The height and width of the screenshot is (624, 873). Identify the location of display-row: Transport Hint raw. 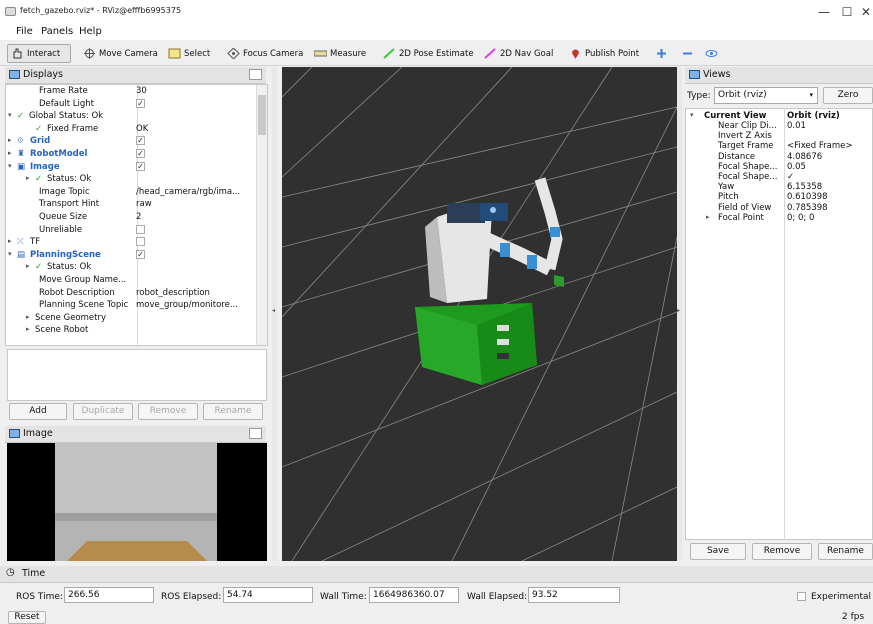
(129, 204).